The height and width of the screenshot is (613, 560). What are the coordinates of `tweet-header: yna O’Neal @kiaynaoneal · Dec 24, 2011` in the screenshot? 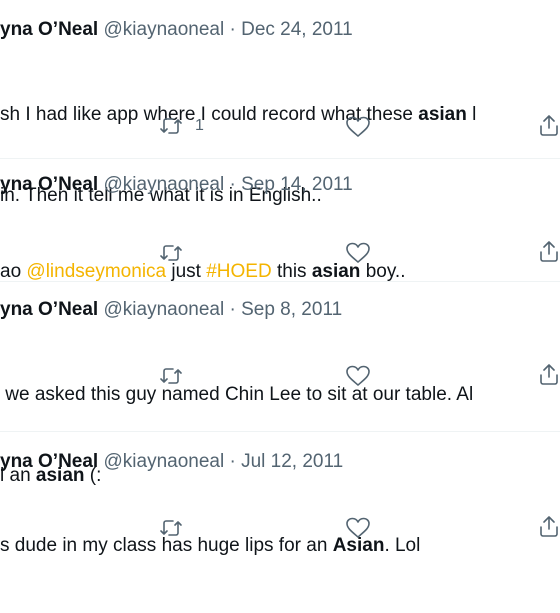 It's located at (176, 30).